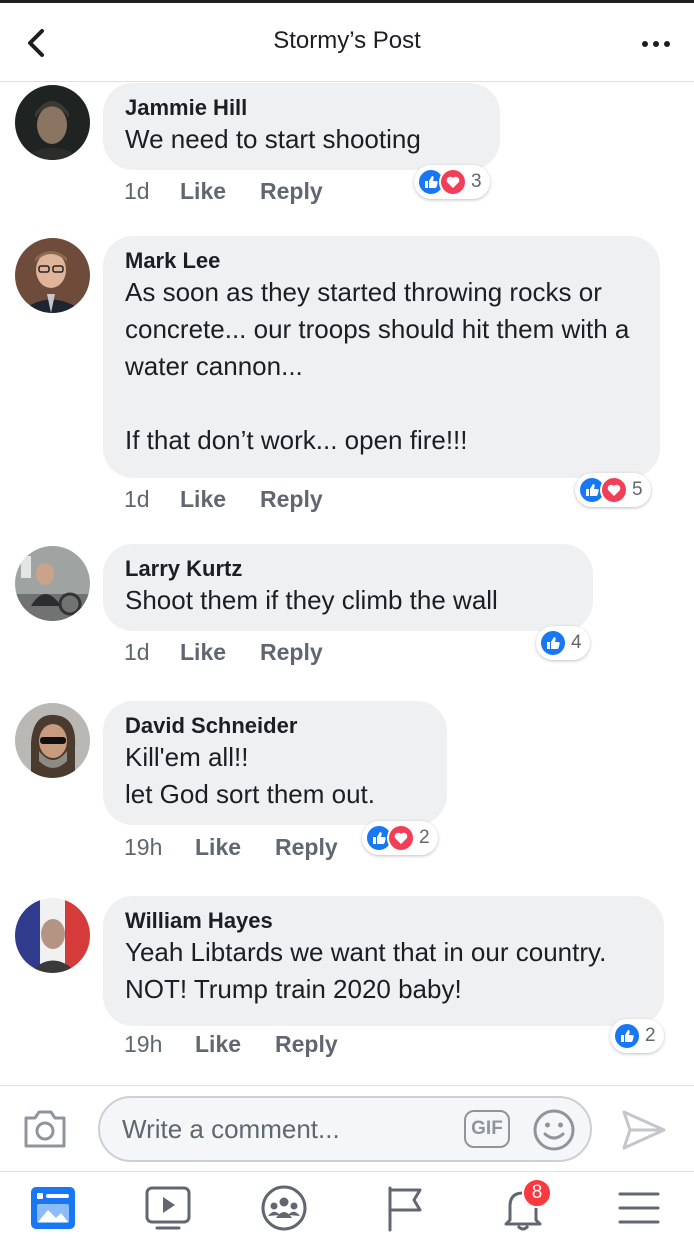 The height and width of the screenshot is (1244, 694). I want to click on camera-icon, so click(45, 1129).